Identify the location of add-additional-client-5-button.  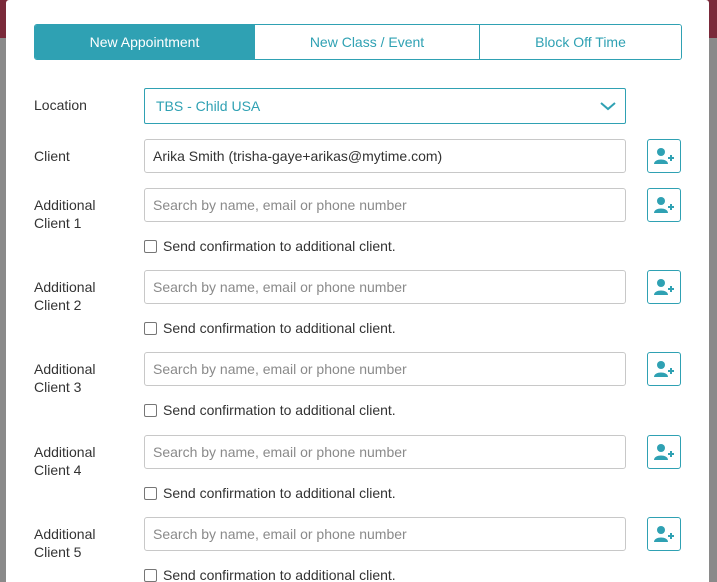
(664, 534).